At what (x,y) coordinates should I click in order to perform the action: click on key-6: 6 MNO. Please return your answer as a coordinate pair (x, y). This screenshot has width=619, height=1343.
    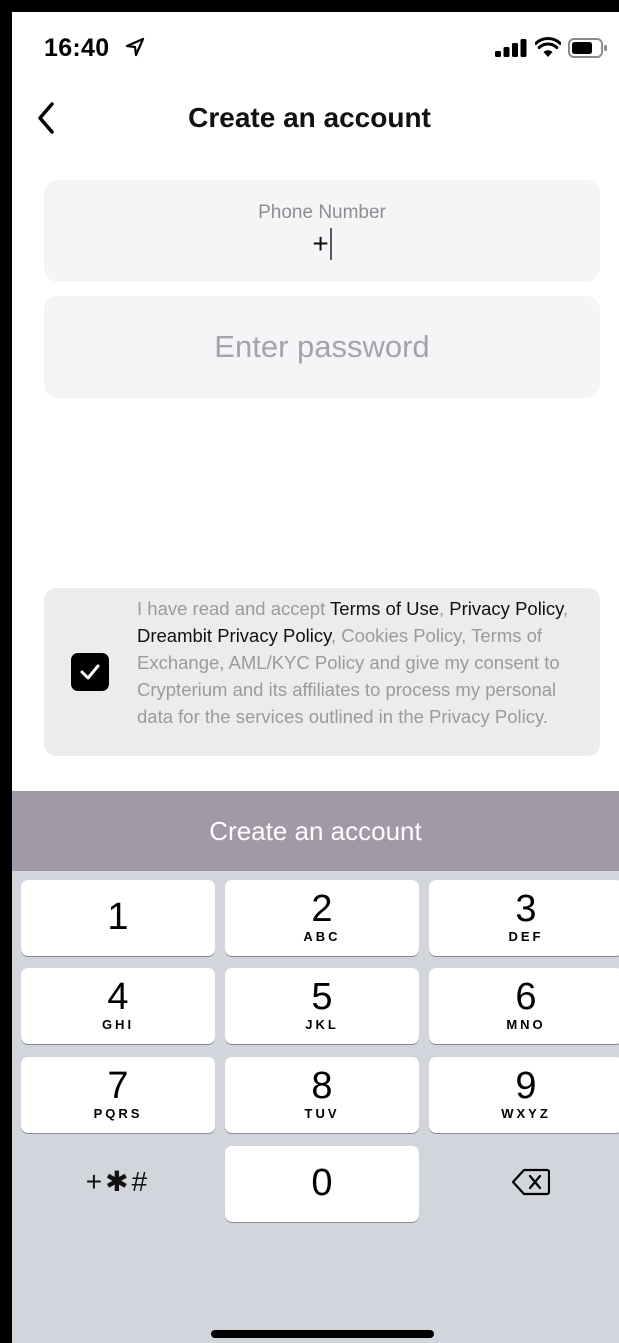
    Looking at the image, I should click on (524, 1006).